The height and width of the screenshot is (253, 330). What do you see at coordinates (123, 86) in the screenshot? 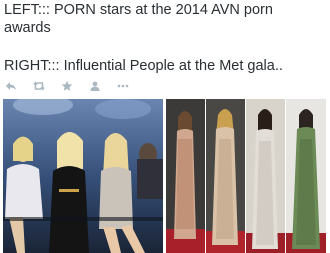
I see `more-icon` at bounding box center [123, 86].